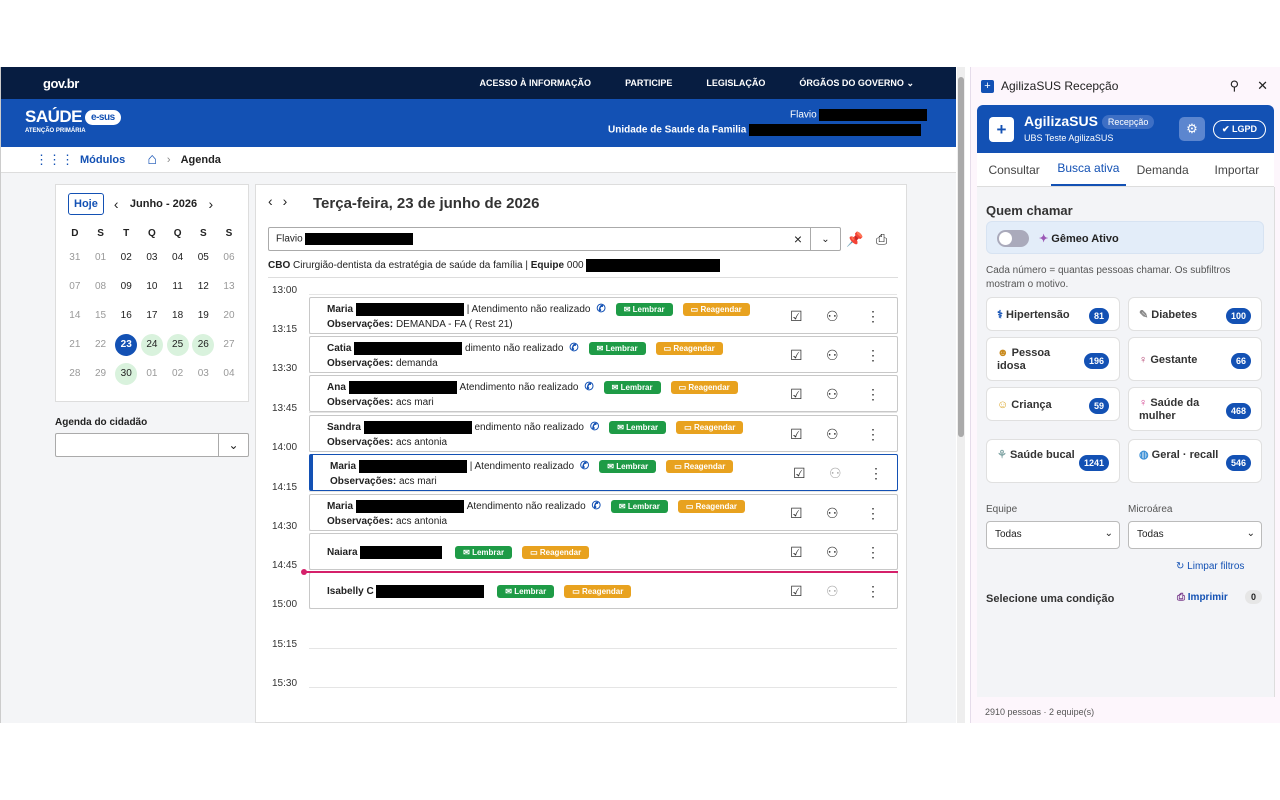  What do you see at coordinates (229, 286) in the screenshot?
I see `calendar-day: 13` at bounding box center [229, 286].